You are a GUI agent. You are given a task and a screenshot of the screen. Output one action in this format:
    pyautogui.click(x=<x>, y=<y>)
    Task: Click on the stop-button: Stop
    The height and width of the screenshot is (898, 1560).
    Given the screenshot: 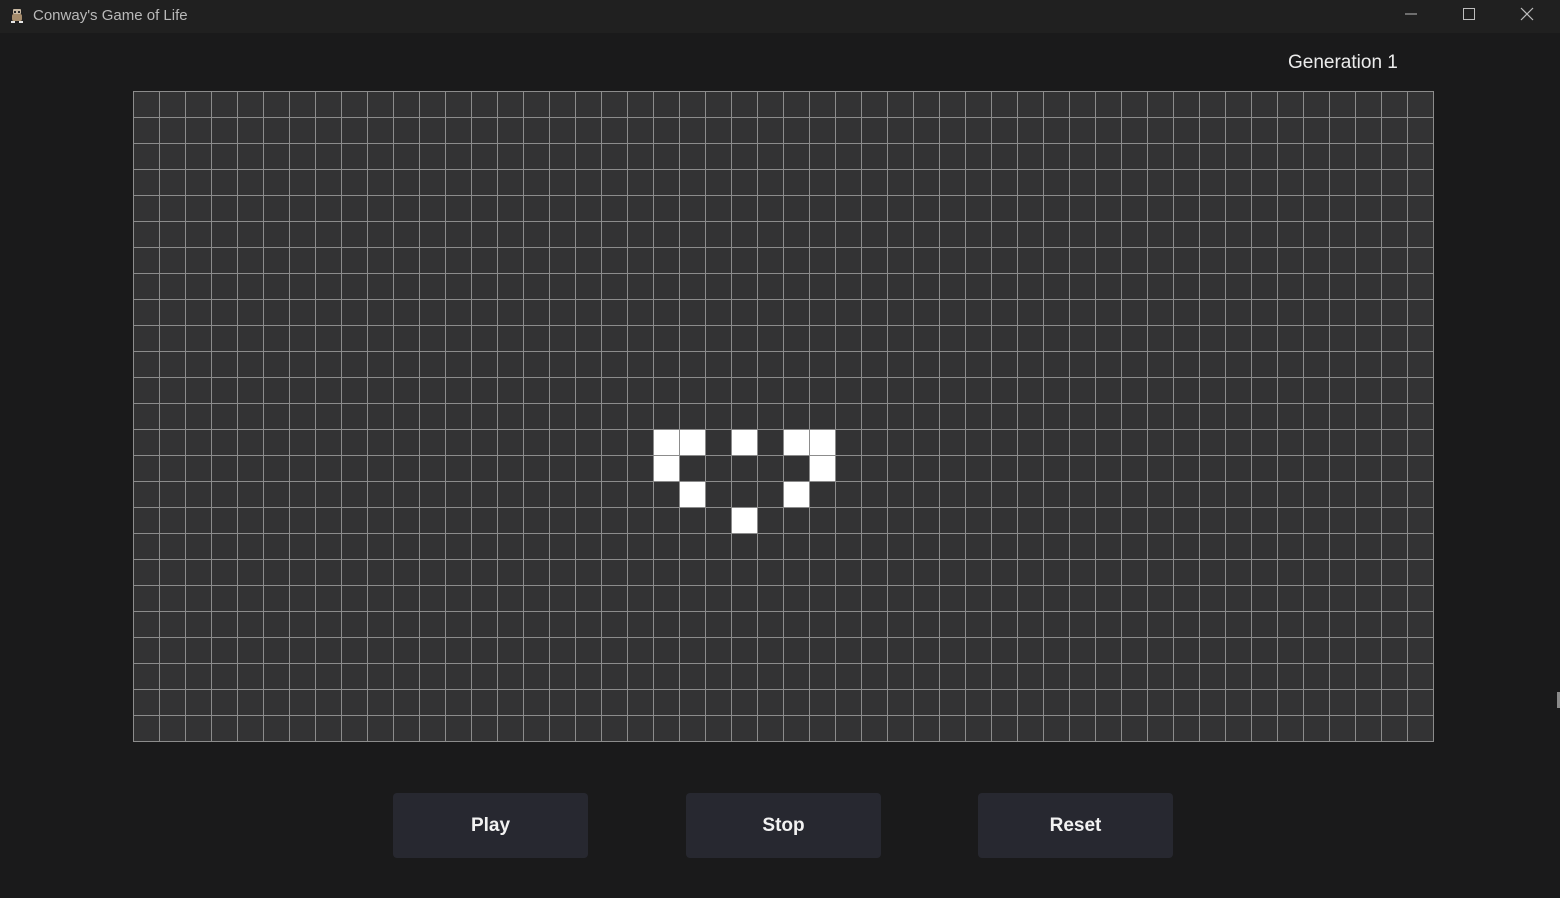 What is the action you would take?
    pyautogui.click(x=783, y=825)
    